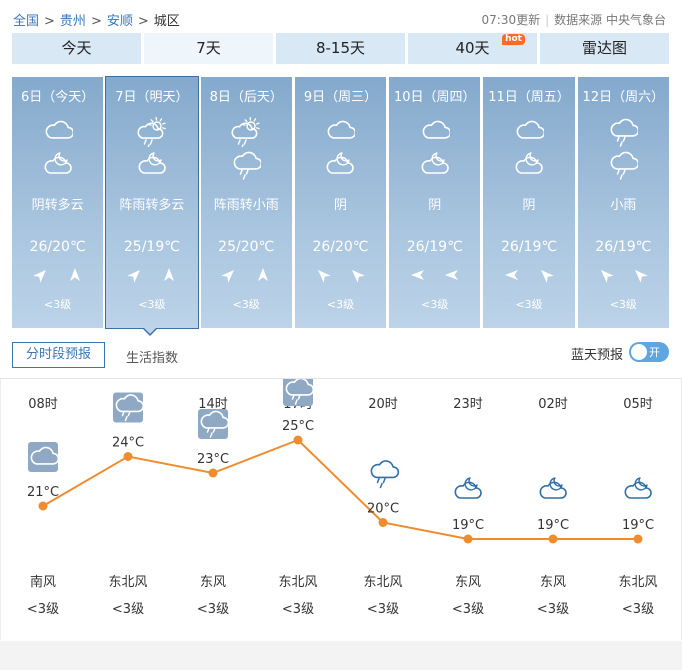  Describe the element at coordinates (340, 165) in the screenshot. I see `partly-cloudy-night-icon` at that location.